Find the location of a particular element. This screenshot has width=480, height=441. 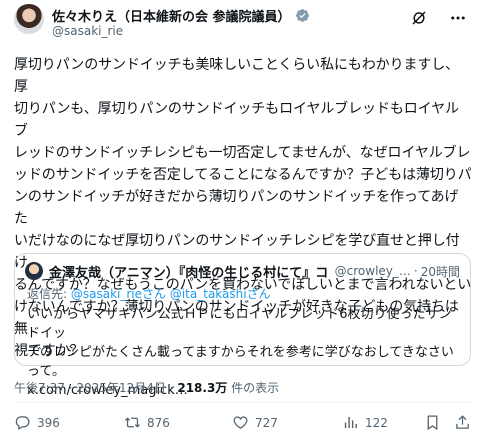

author-handle: @sasaki_rie is located at coordinates (87, 31).